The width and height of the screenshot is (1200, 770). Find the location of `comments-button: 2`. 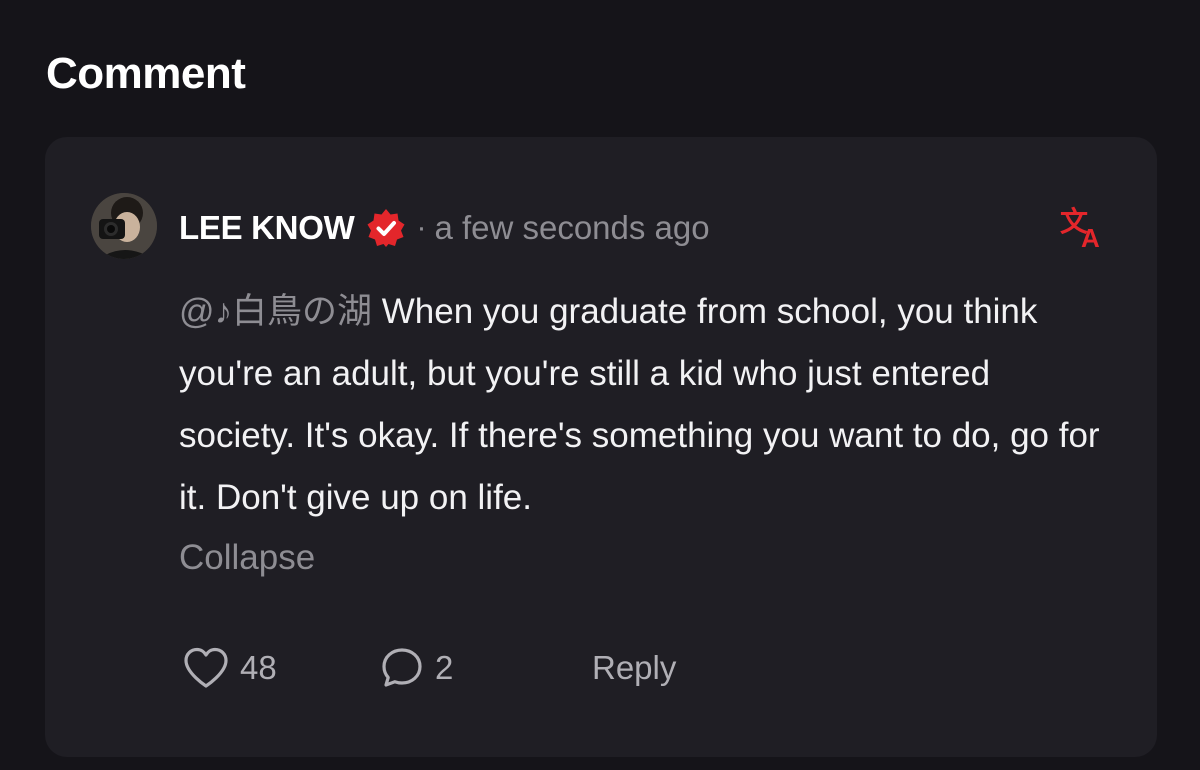

comments-button: 2 is located at coordinates (416, 668).